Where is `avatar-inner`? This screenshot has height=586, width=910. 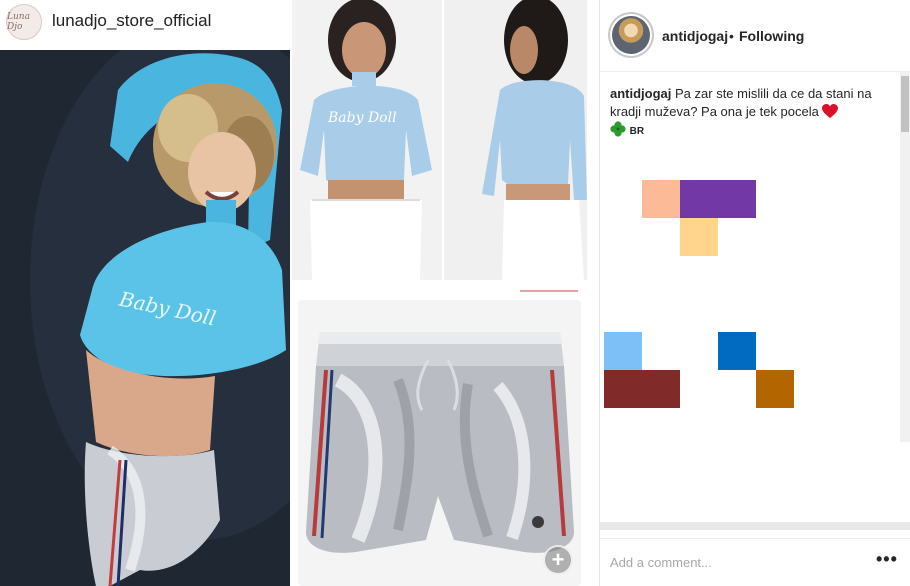 avatar-inner is located at coordinates (631, 35).